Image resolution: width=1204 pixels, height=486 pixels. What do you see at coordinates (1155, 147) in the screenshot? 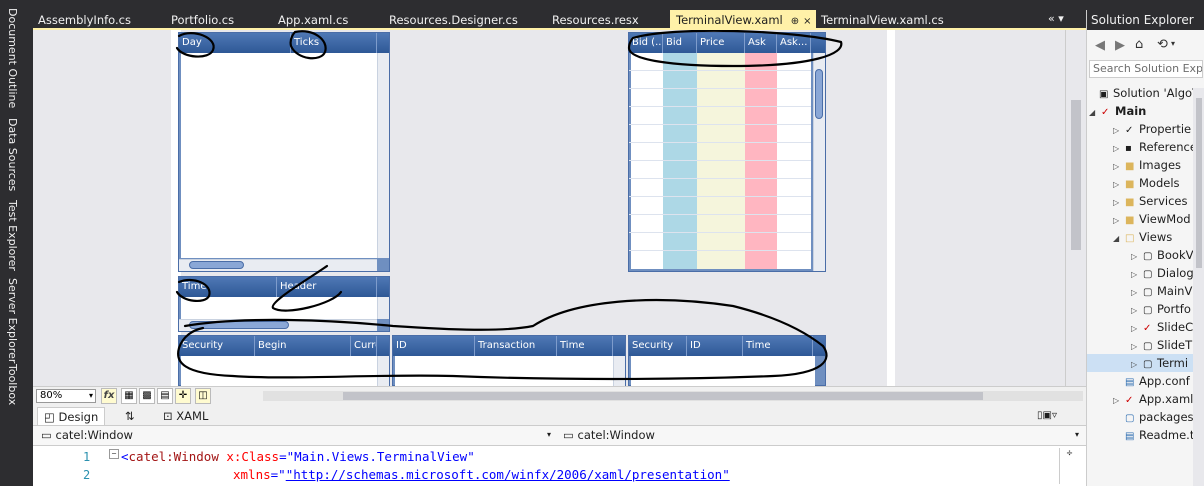
I see `tree-node-references: ▷ ▪ Reference` at bounding box center [1155, 147].